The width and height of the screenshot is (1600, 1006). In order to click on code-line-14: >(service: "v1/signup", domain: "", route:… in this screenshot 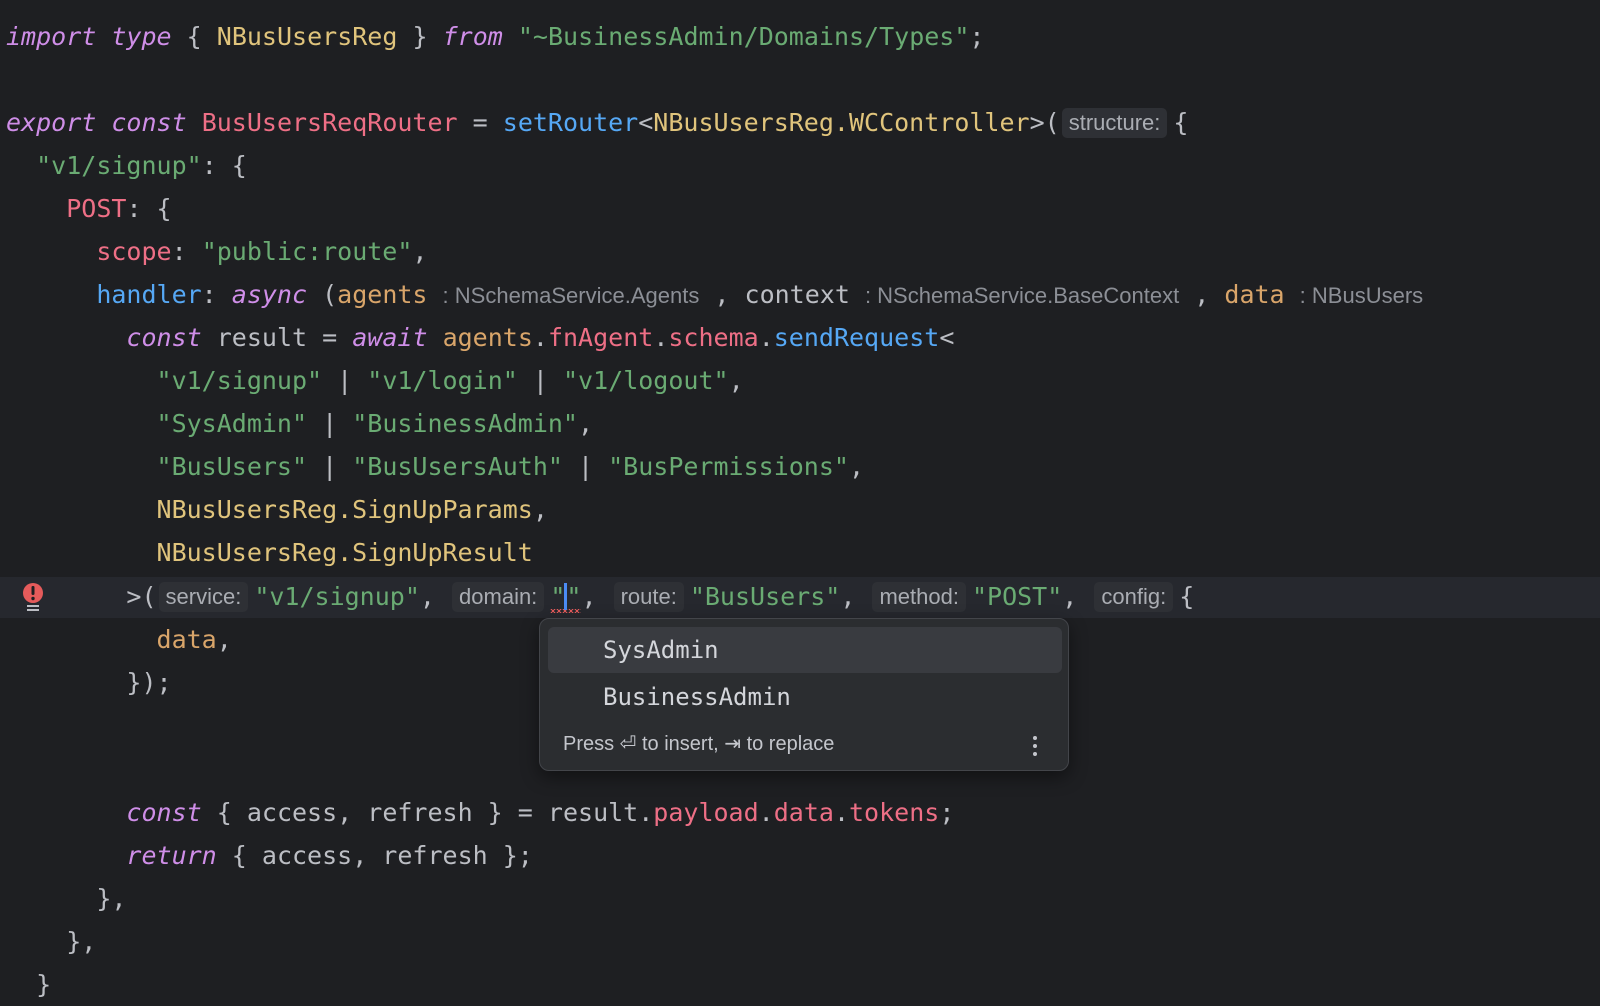, I will do `click(600, 596)`.